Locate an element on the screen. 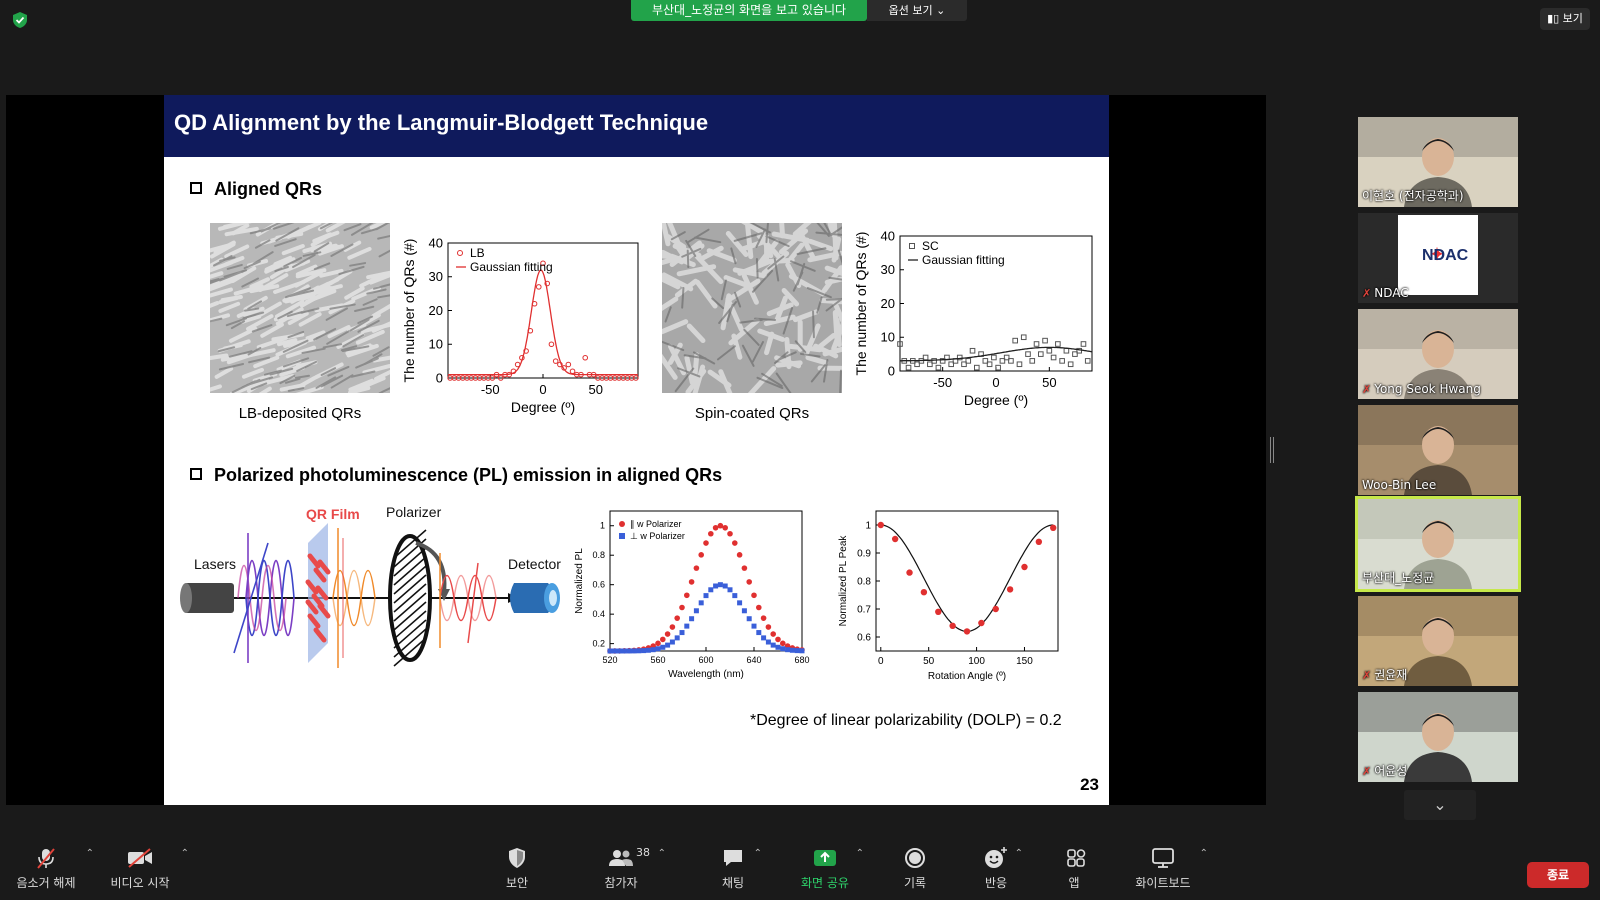 Image resolution: width=1600 pixels, height=900 pixels. unmute-button: 음소거 해제 ⌃ is located at coordinates (53, 868).